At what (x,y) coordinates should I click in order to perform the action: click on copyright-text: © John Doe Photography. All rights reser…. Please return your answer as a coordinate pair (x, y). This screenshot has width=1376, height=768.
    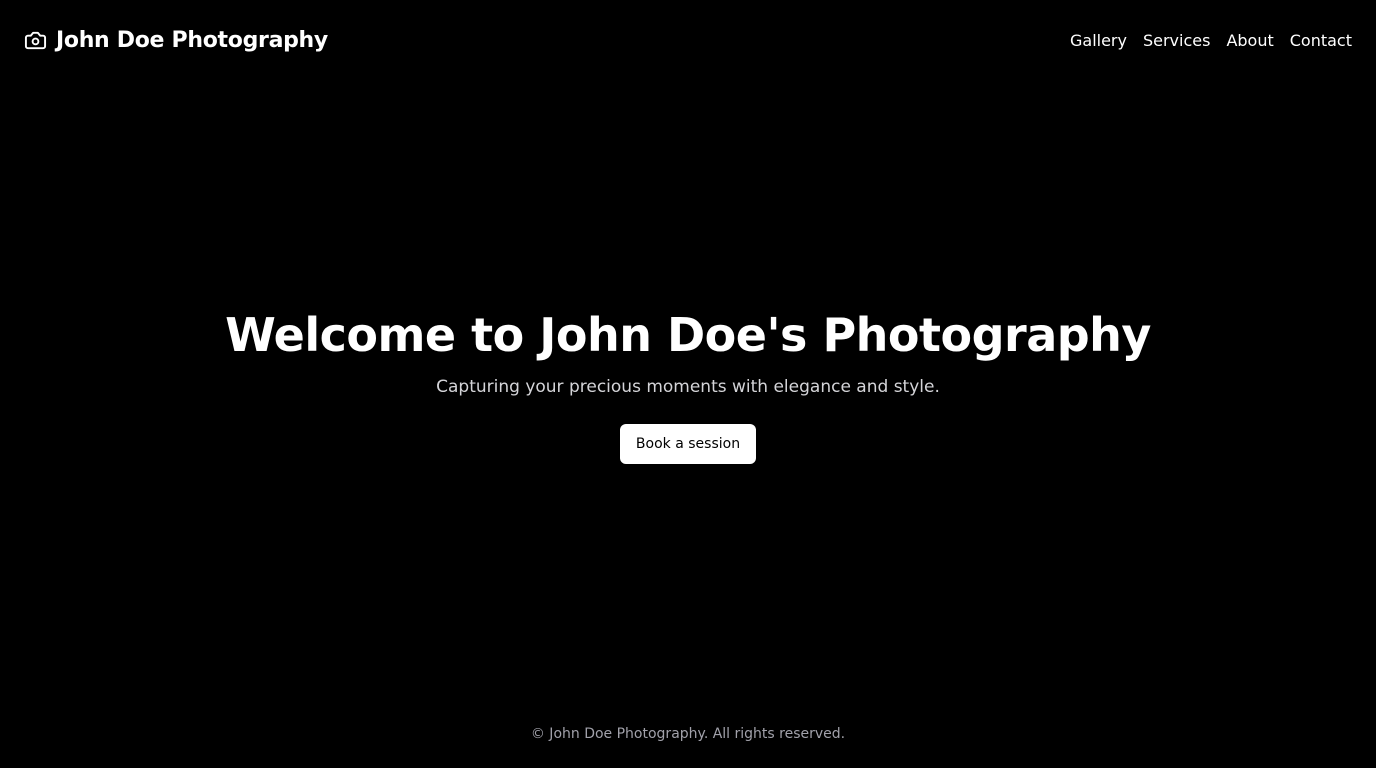
    Looking at the image, I should click on (688, 734).